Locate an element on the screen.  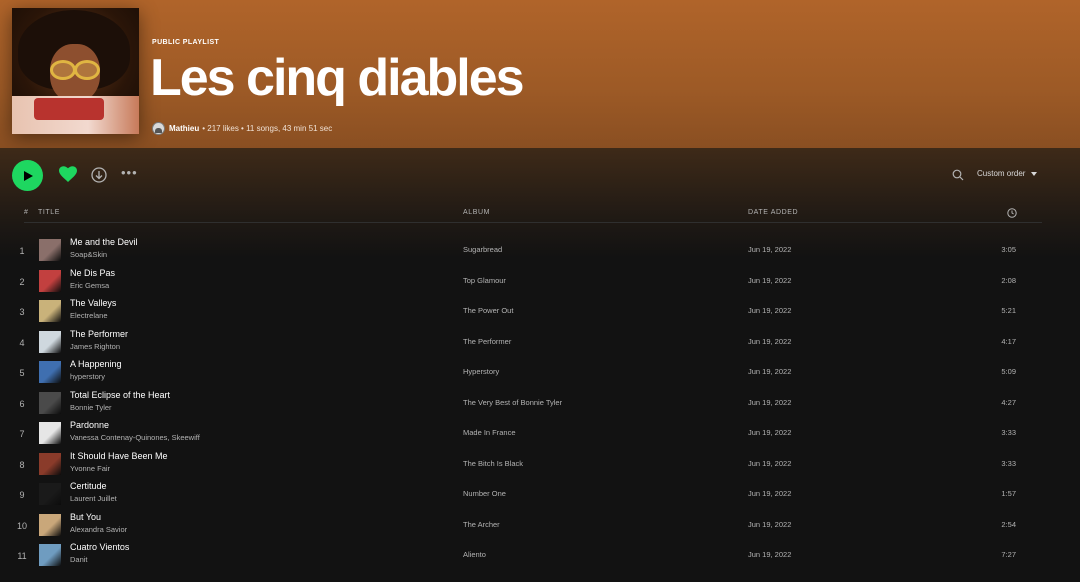
play-button is located at coordinates (27, 175).